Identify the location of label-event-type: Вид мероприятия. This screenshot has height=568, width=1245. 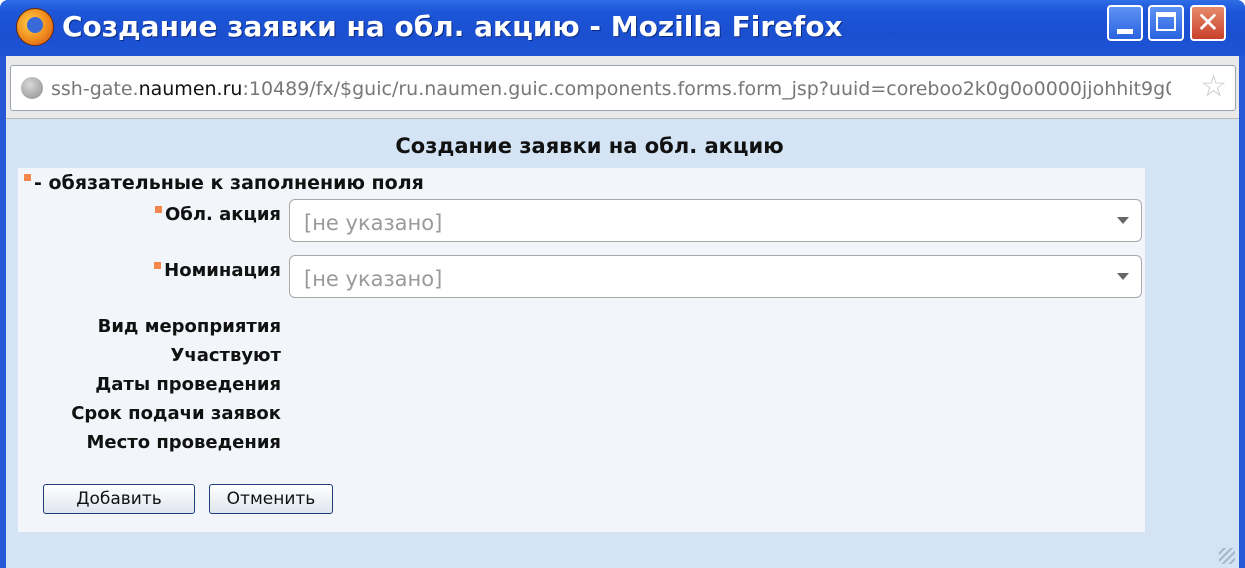
(189, 326).